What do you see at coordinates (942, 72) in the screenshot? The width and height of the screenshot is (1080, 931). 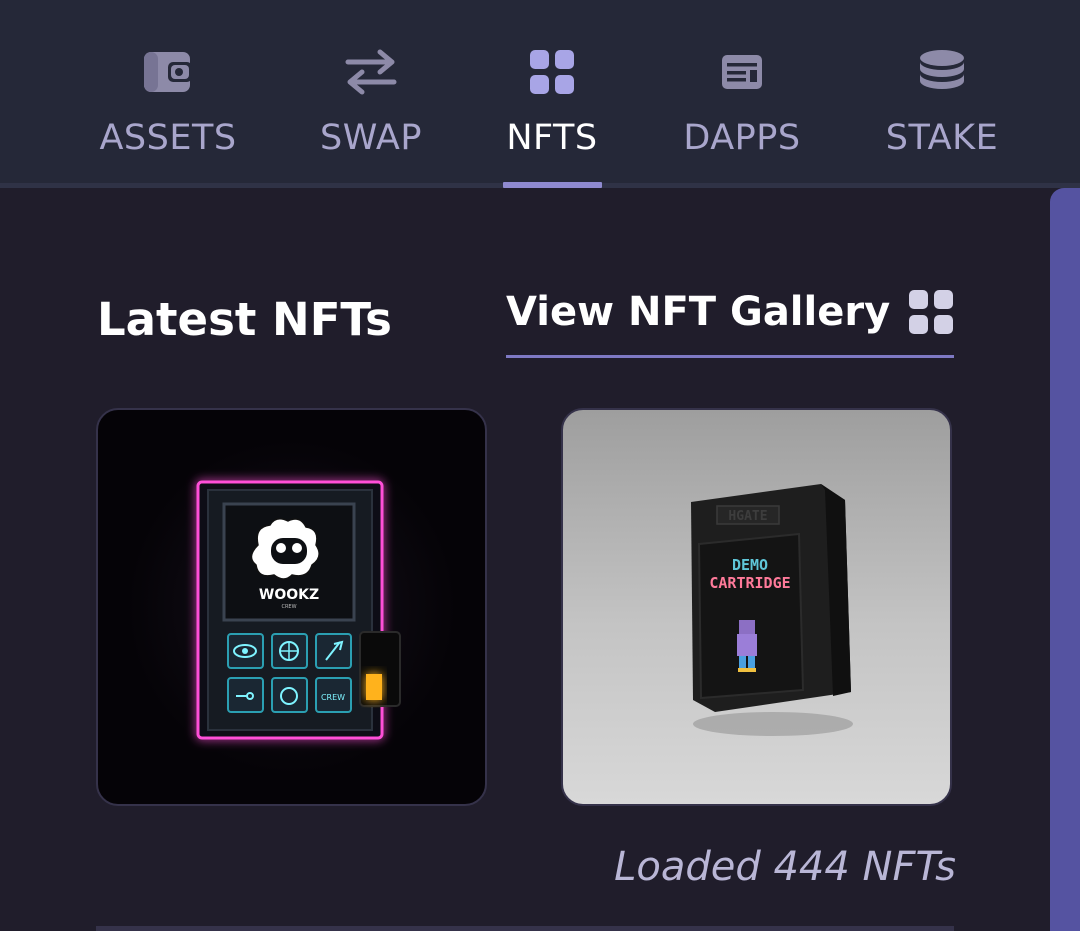 I see `coin-stack-icon` at bounding box center [942, 72].